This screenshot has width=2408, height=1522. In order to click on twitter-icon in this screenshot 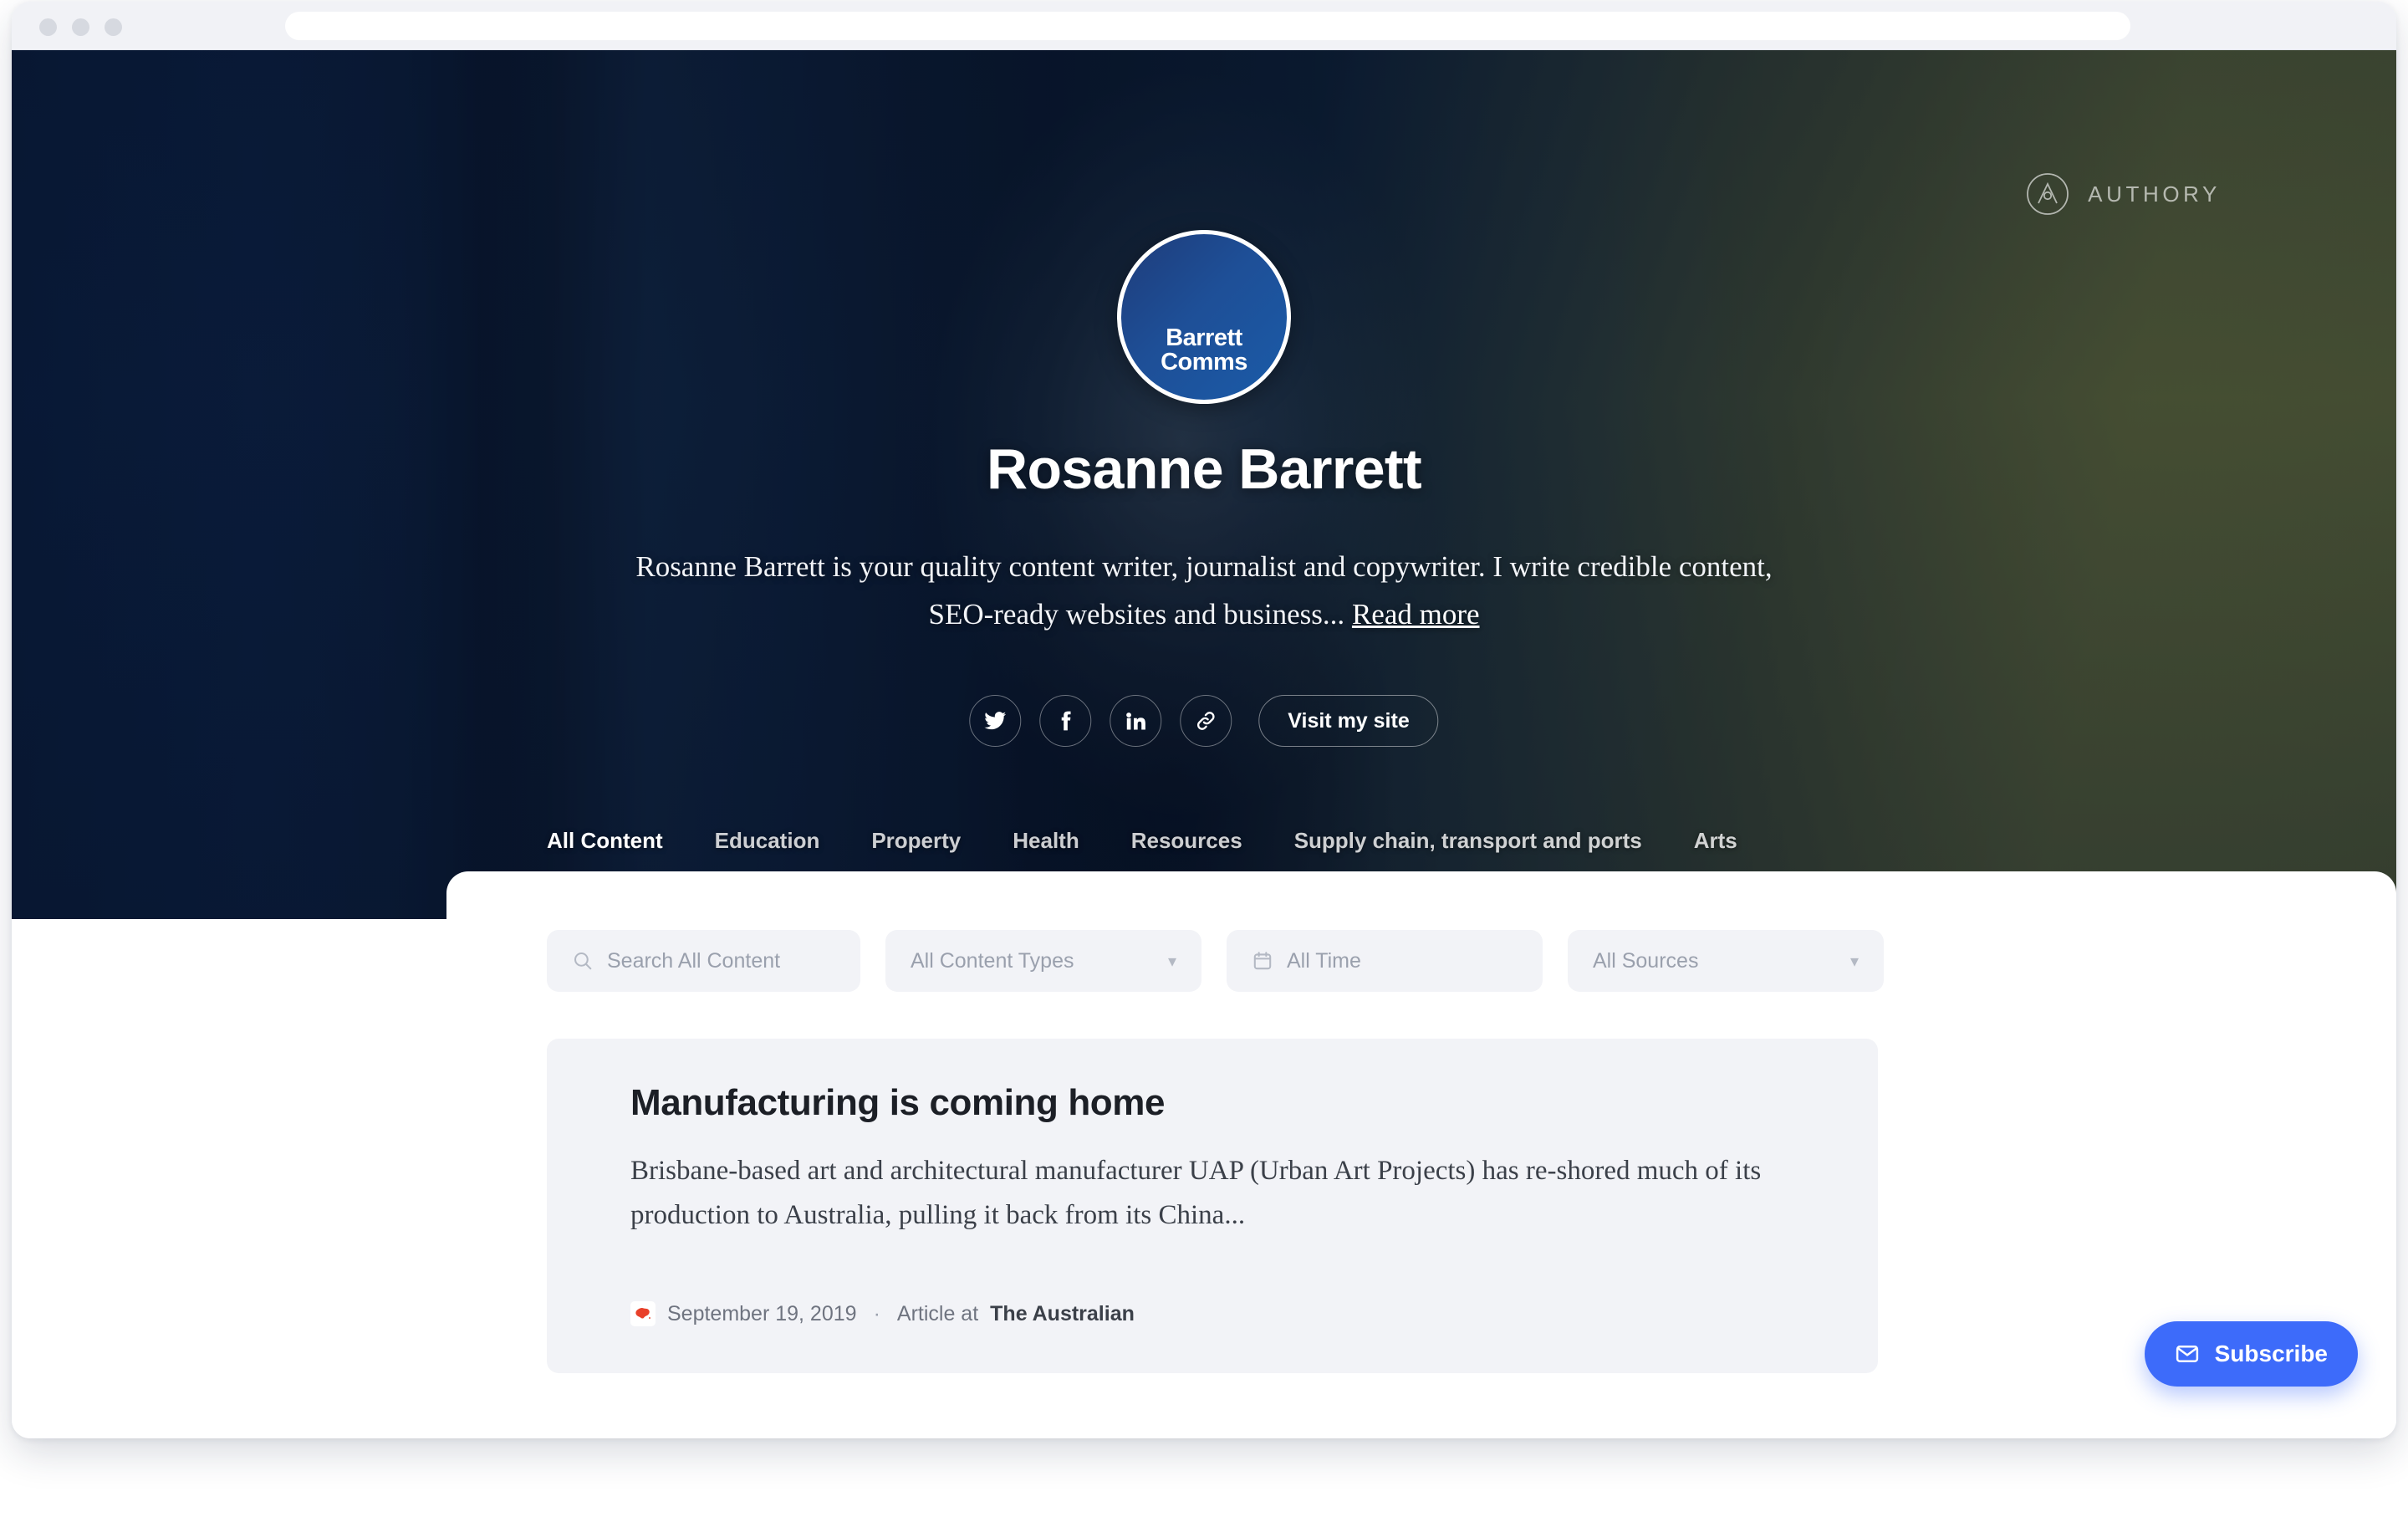, I will do `click(996, 721)`.